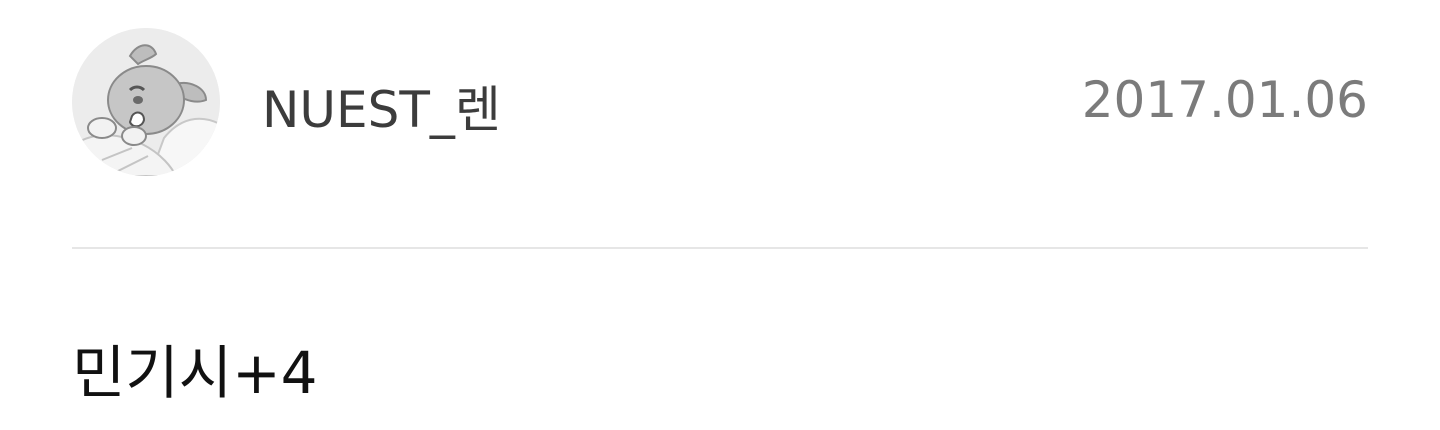 The width and height of the screenshot is (1440, 430). I want to click on avatar, so click(146, 102).